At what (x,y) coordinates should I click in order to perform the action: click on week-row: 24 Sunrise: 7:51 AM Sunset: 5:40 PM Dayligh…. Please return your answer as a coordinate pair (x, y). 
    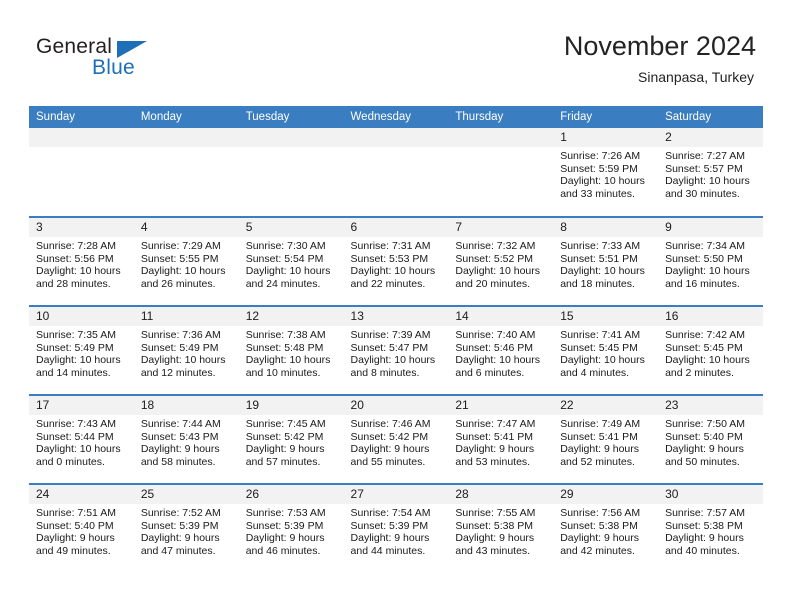
    Looking at the image, I should click on (396, 528).